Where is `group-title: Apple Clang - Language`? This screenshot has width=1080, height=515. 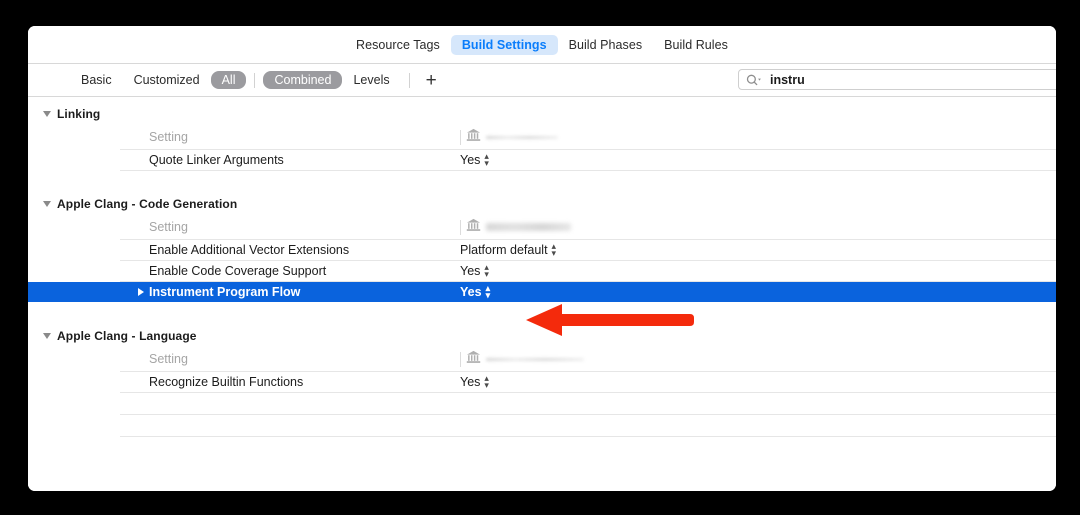 group-title: Apple Clang - Language is located at coordinates (127, 336).